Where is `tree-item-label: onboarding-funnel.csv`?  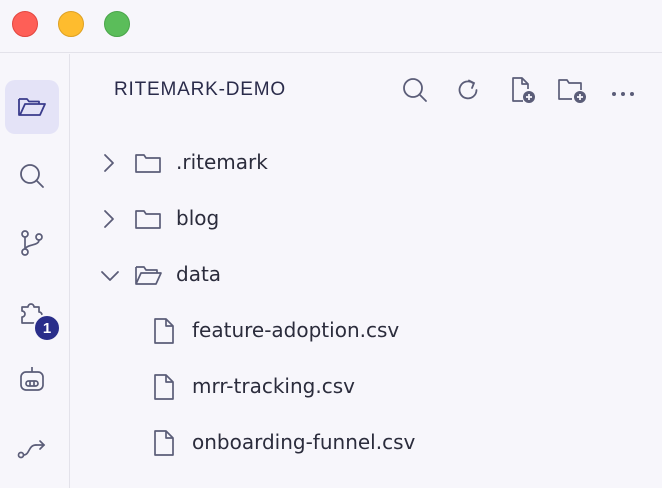 tree-item-label: onboarding-funnel.csv is located at coordinates (304, 442).